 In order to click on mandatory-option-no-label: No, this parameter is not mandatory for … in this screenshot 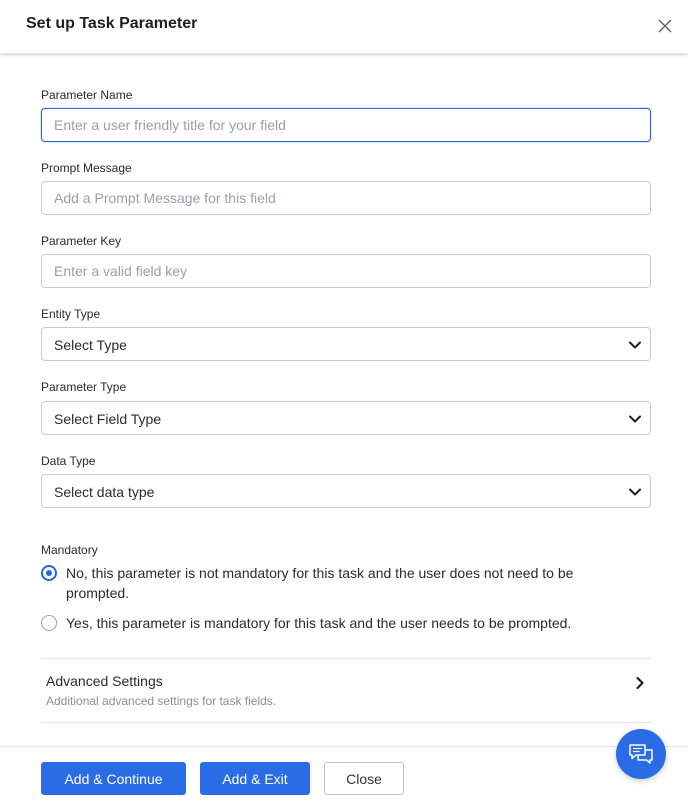, I will do `click(320, 583)`.